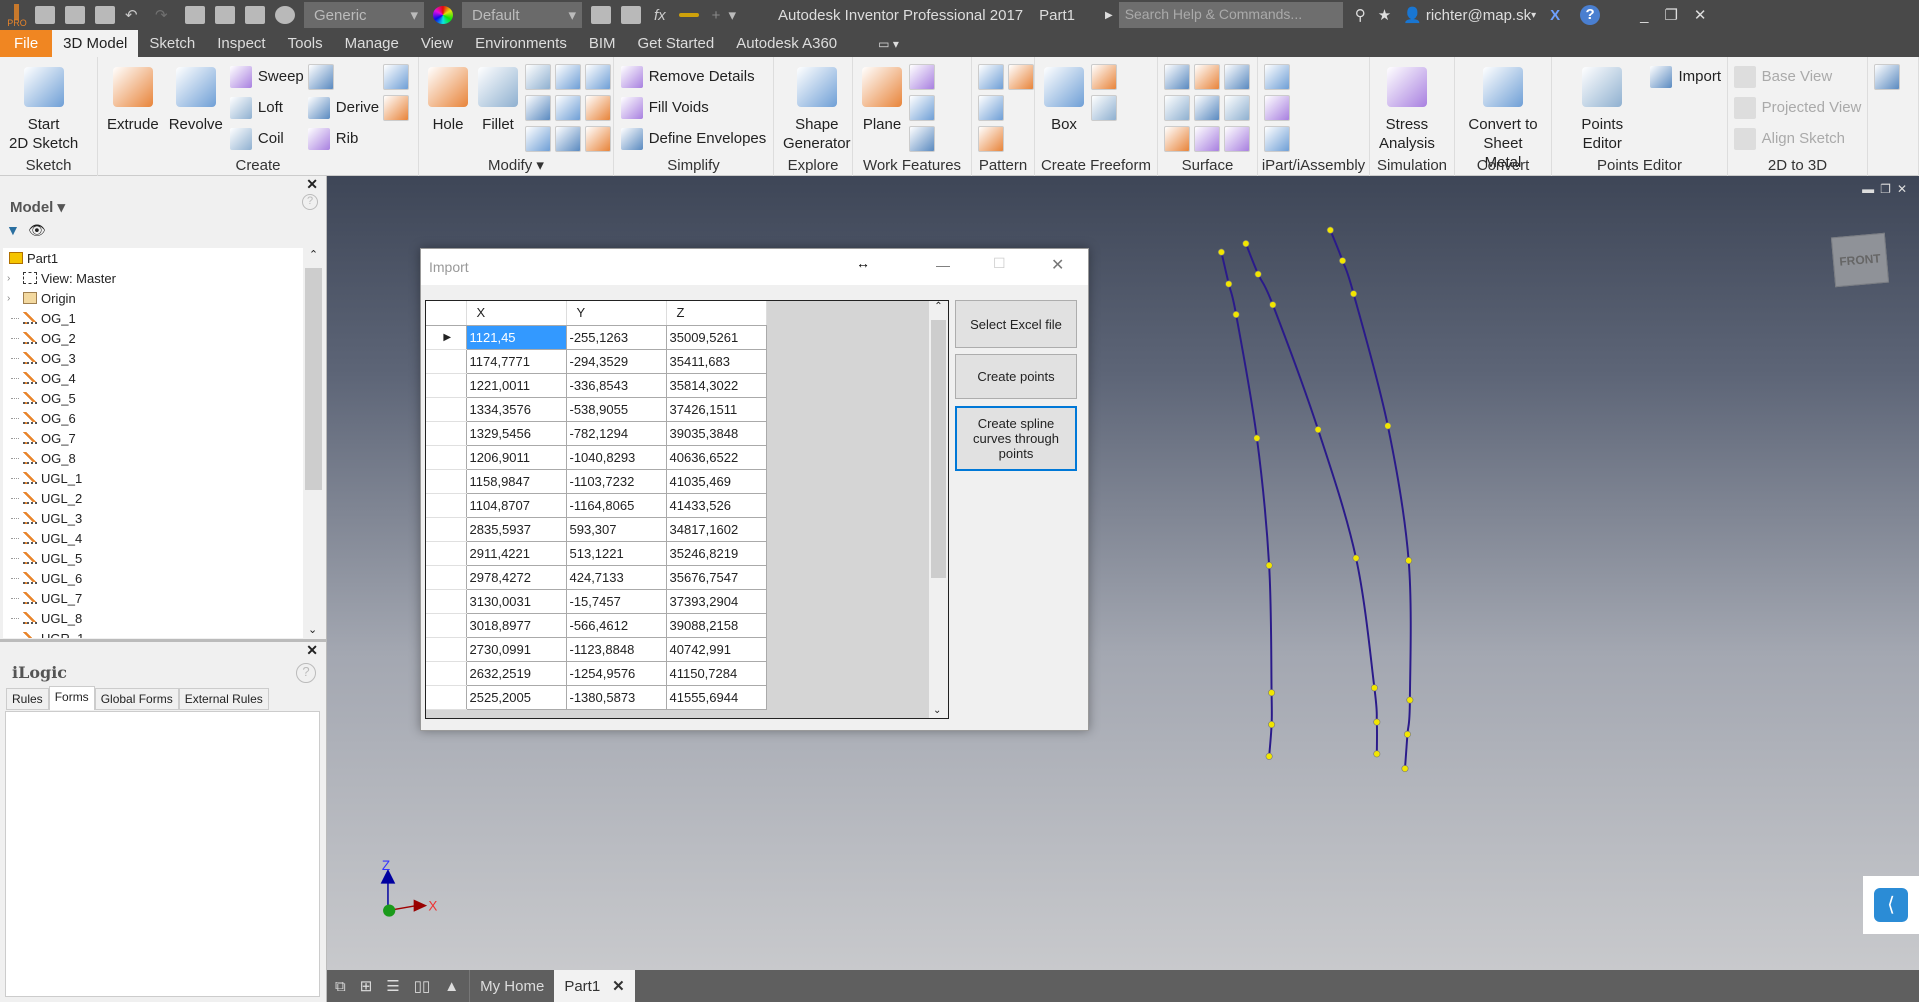  I want to click on filter-icon: ▼, so click(13, 230).